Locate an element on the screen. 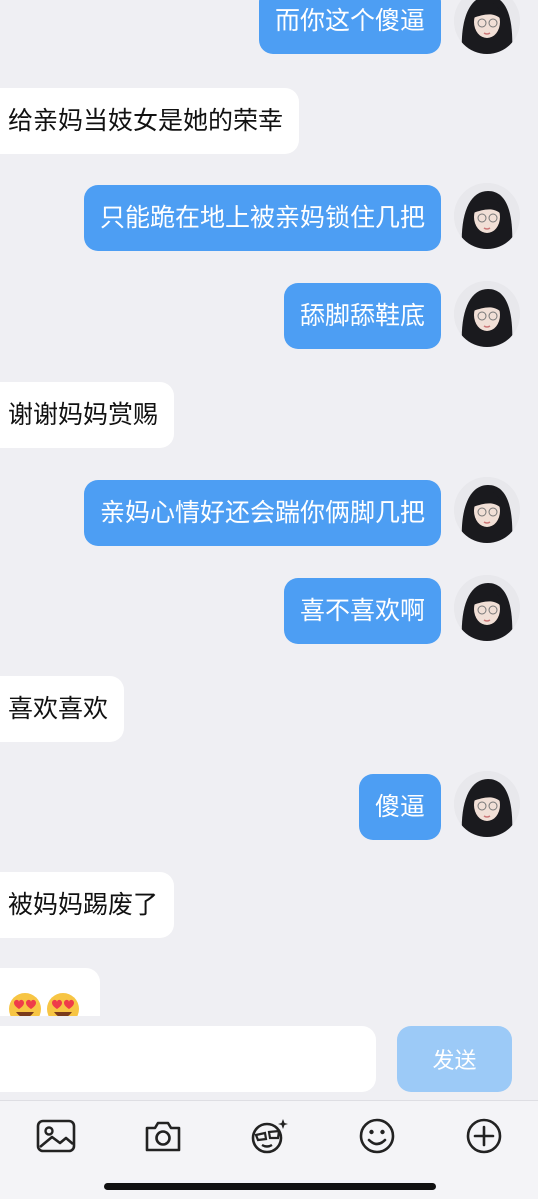 This screenshot has height=1199, width=538. message-bubble-outgoing: 亲妈心情好还会踹你俩脚几把 is located at coordinates (262, 513).